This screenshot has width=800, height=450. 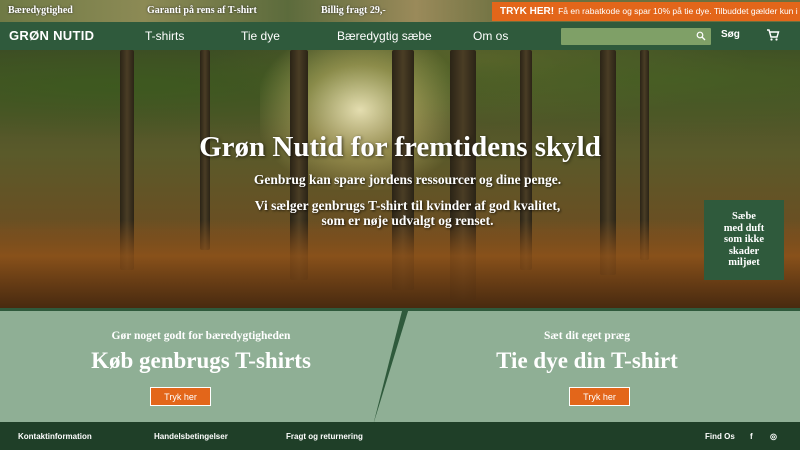 What do you see at coordinates (202, 10) in the screenshot?
I see `promo-item-guarantee: Garanti på rens af T-shirt` at bounding box center [202, 10].